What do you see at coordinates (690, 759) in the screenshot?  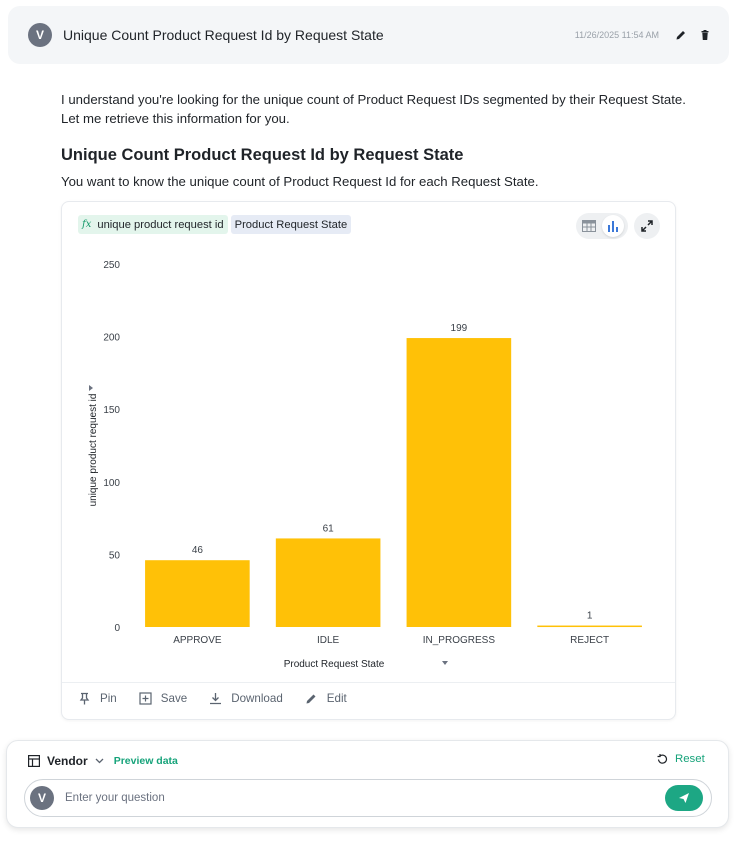 I see `reset-label: Reset` at bounding box center [690, 759].